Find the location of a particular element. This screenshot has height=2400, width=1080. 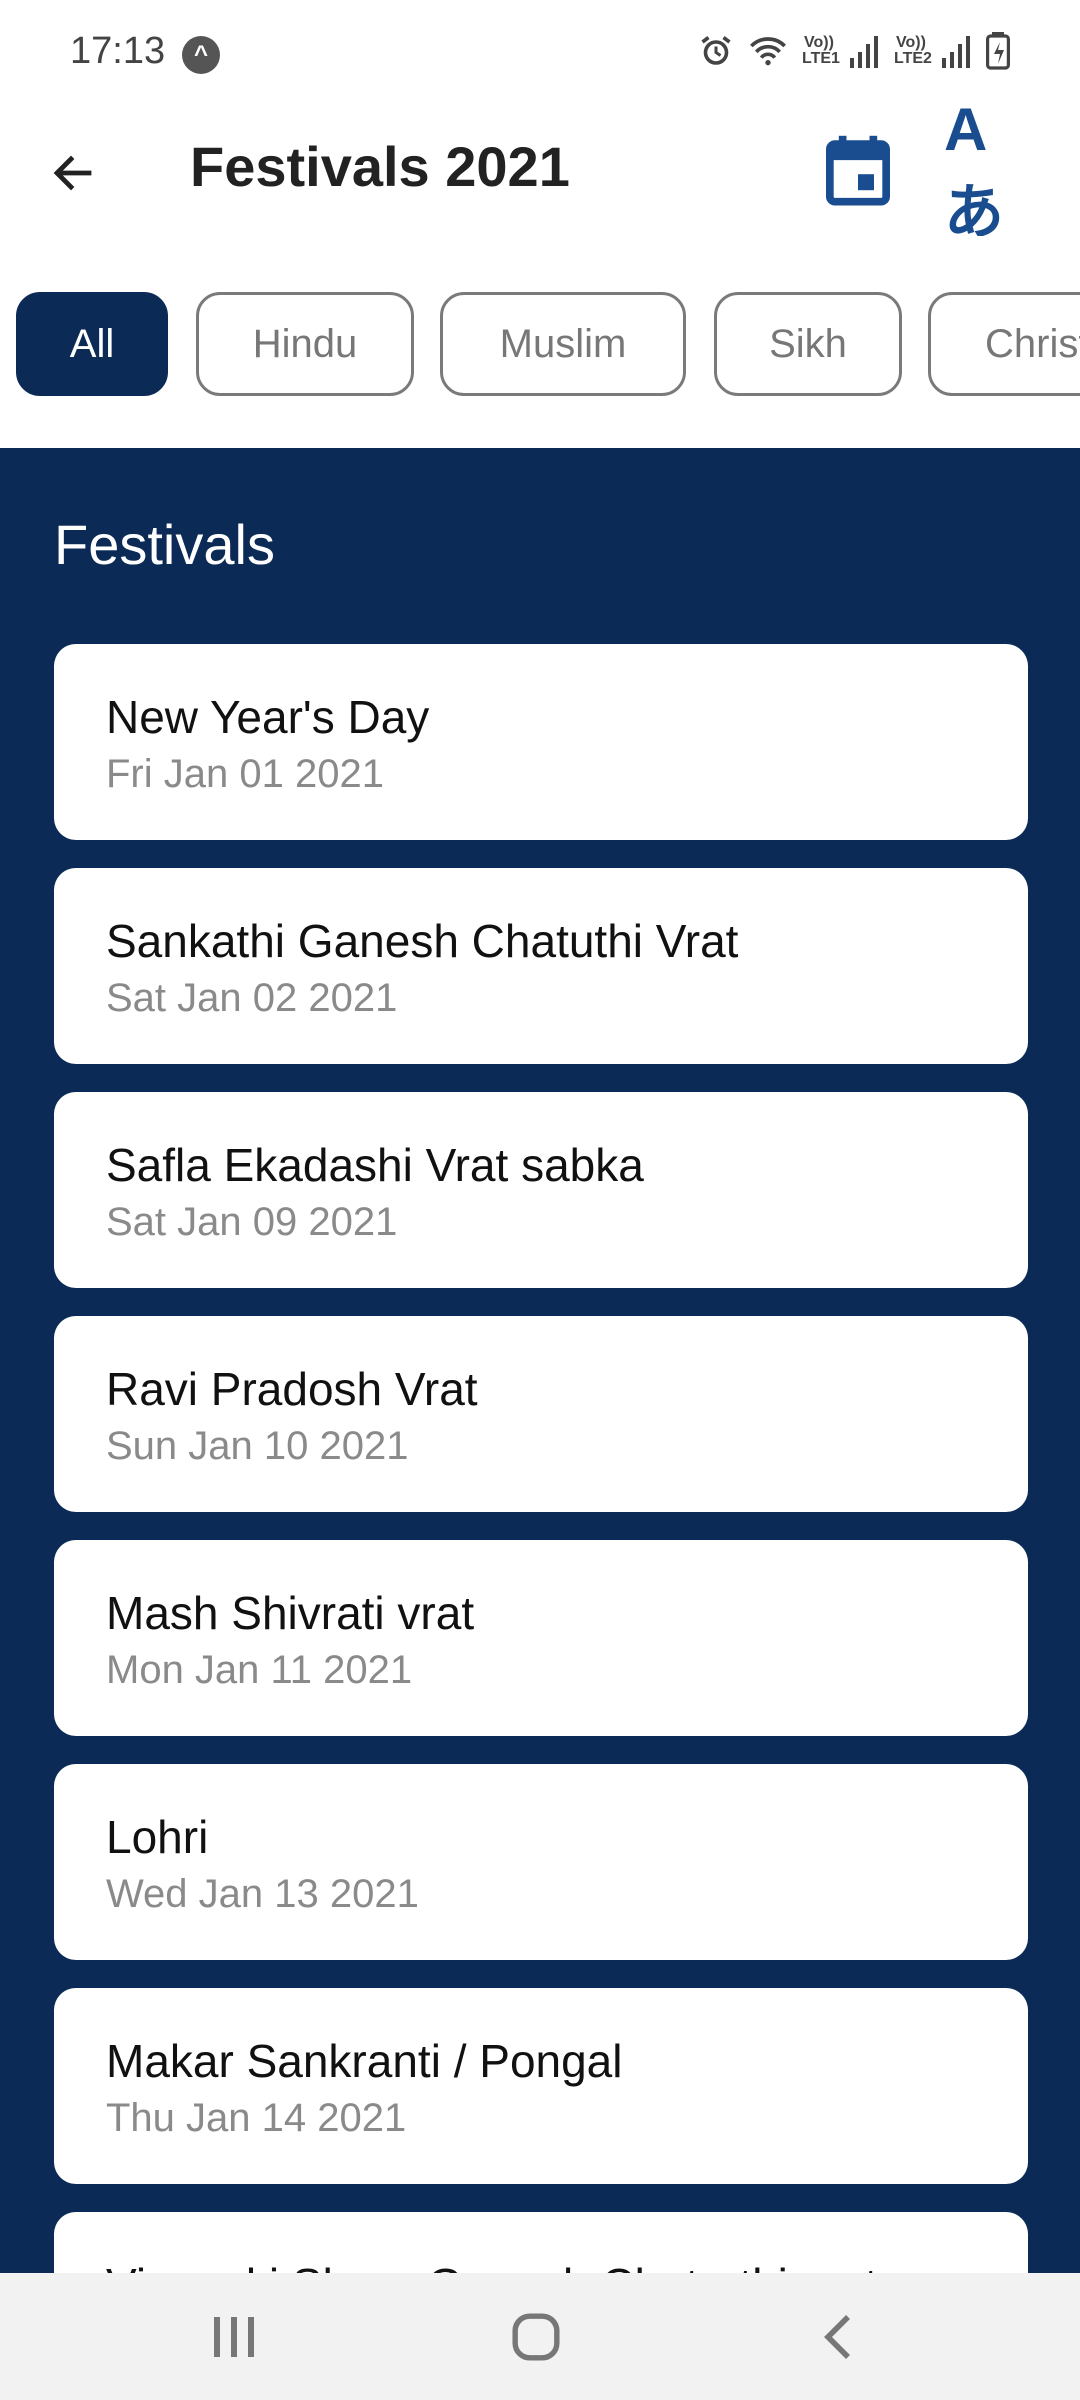

recents-button is located at coordinates (234, 2337).